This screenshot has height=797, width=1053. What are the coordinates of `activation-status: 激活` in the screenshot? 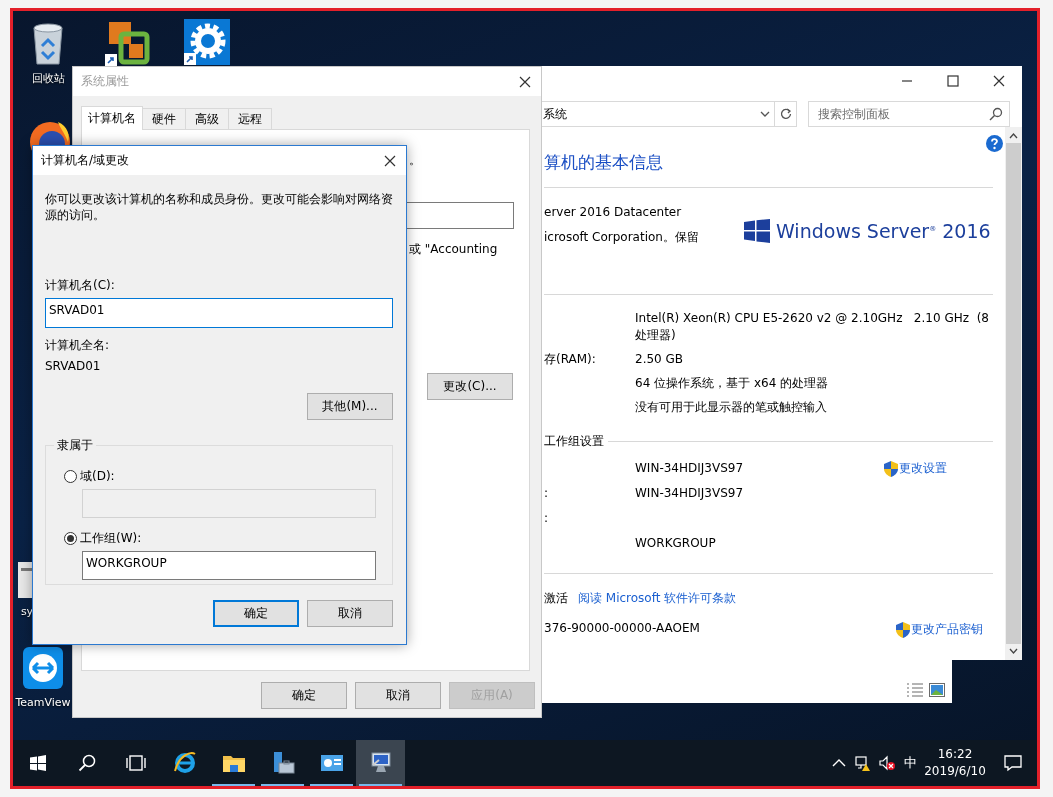 It's located at (556, 598).